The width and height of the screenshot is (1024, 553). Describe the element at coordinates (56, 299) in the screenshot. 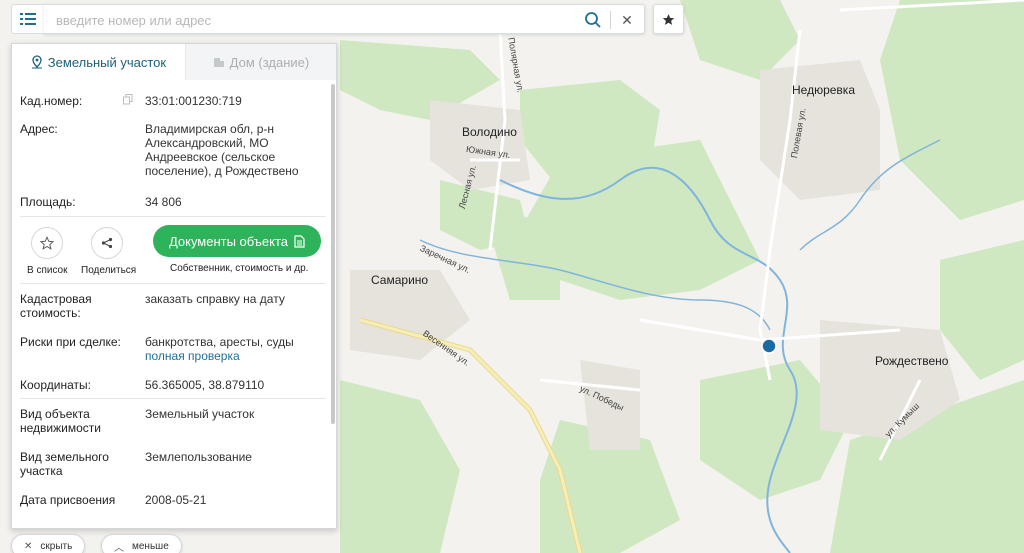

I see `key-line: Кадастровая` at that location.